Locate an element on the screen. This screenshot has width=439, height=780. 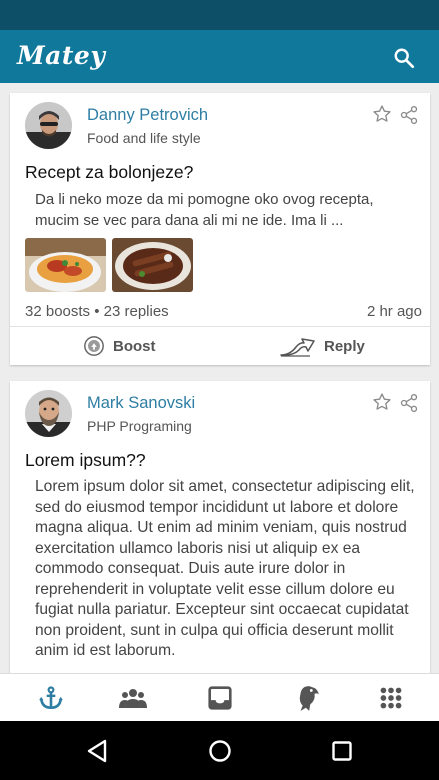
post-title: Lorem ipsum?? is located at coordinates (85, 460).